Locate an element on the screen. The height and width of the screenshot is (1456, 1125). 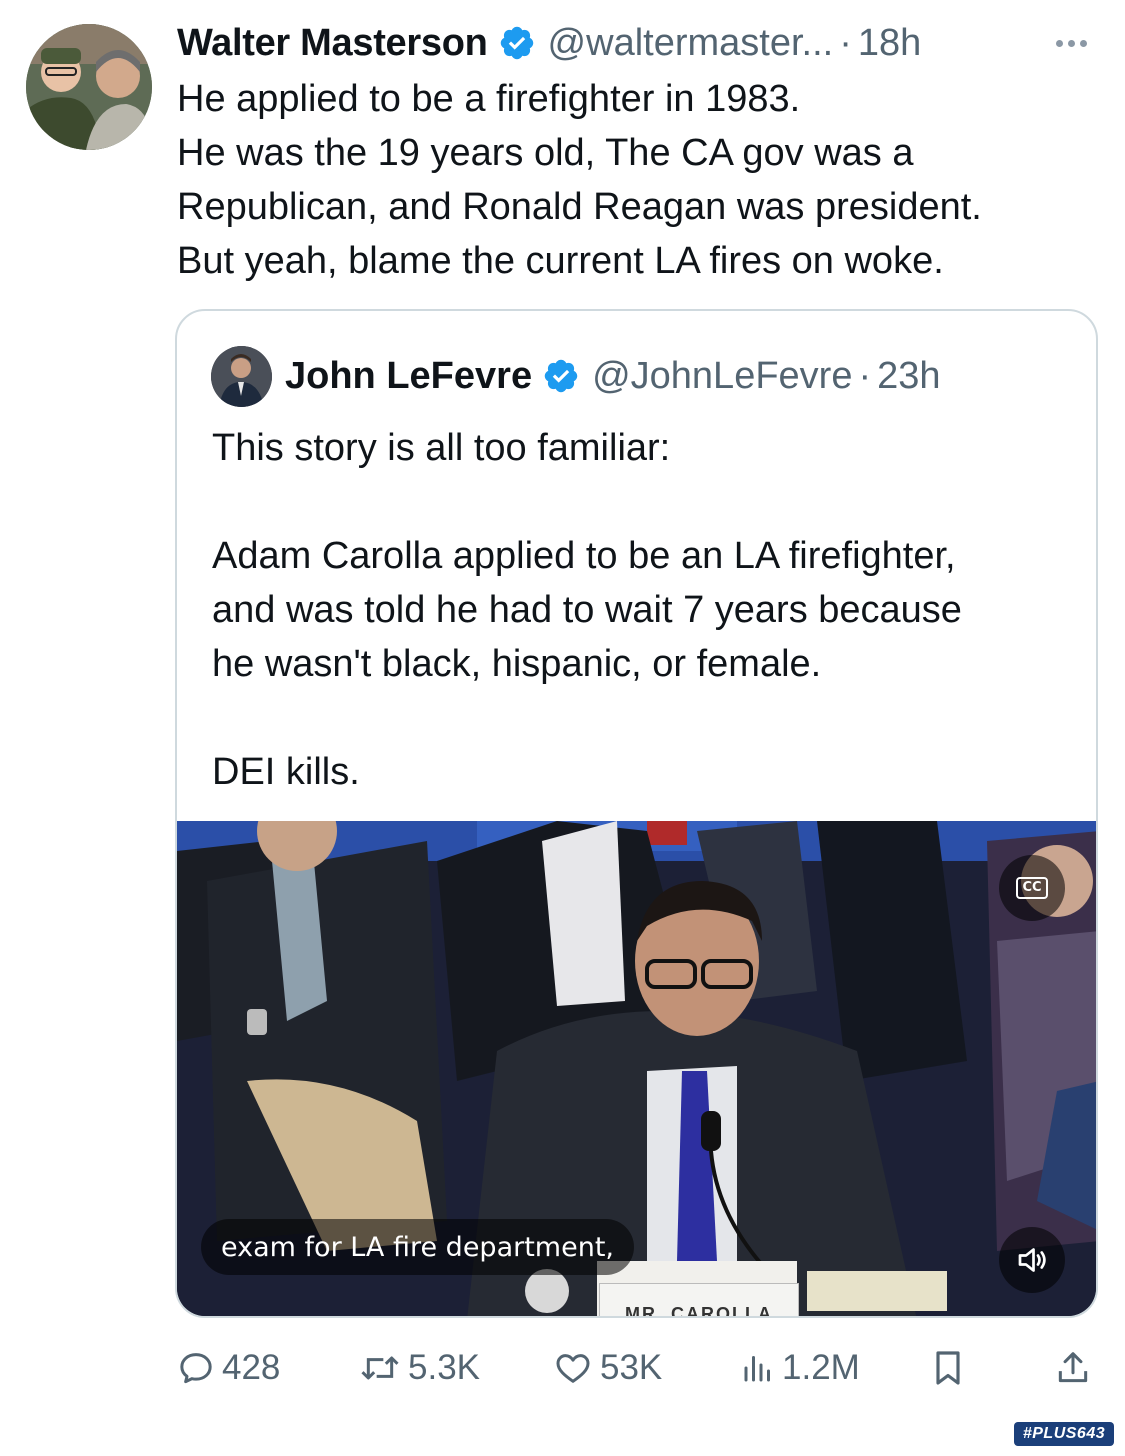
quote-text-line: This story is all too familiar: is located at coordinates (441, 448).